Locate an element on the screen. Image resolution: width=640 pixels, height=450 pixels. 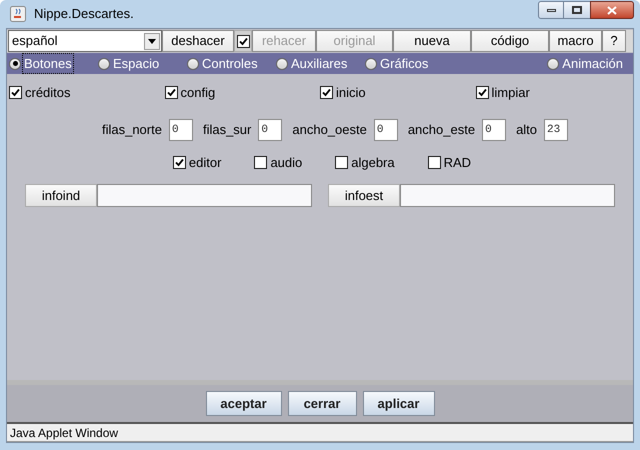
toolbar-button: código is located at coordinates (510, 41).